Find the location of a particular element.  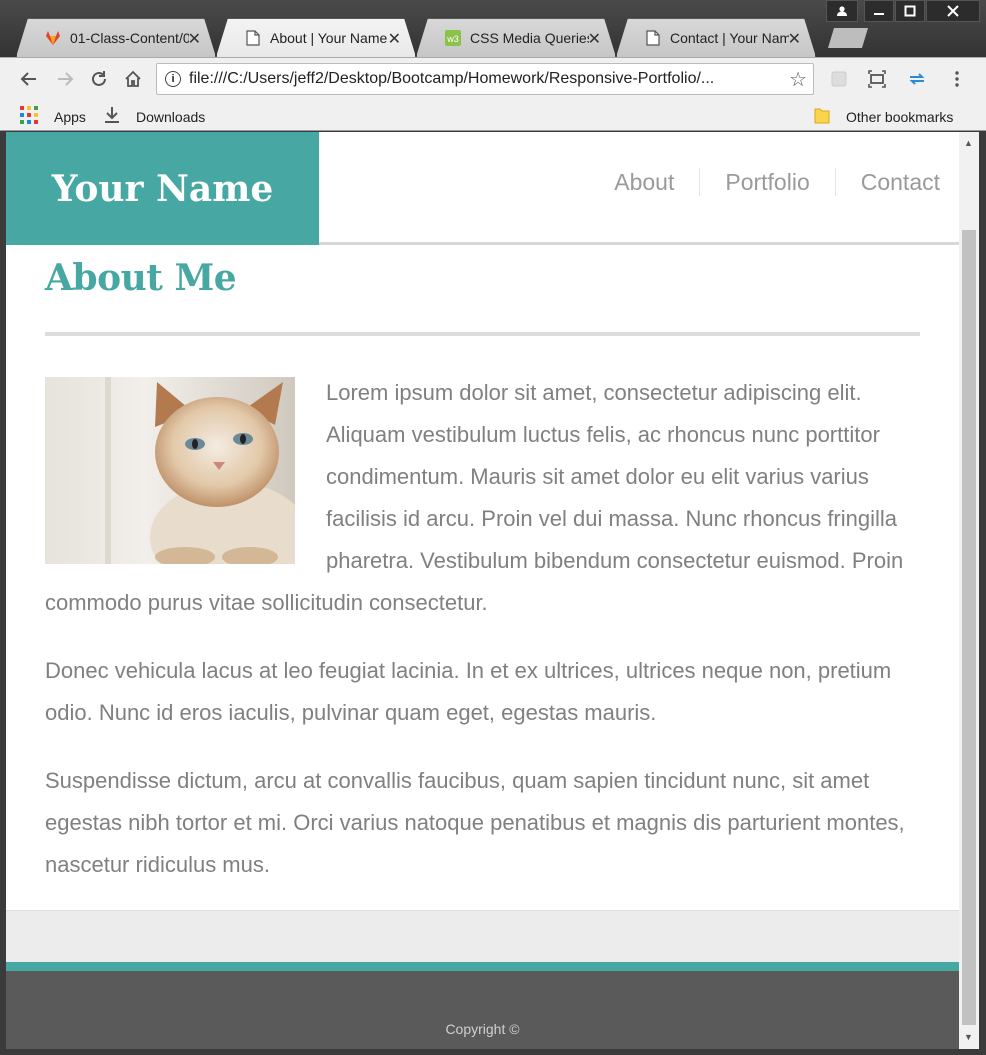

page-scrollbar: ▲ ▼ is located at coordinates (969, 590).